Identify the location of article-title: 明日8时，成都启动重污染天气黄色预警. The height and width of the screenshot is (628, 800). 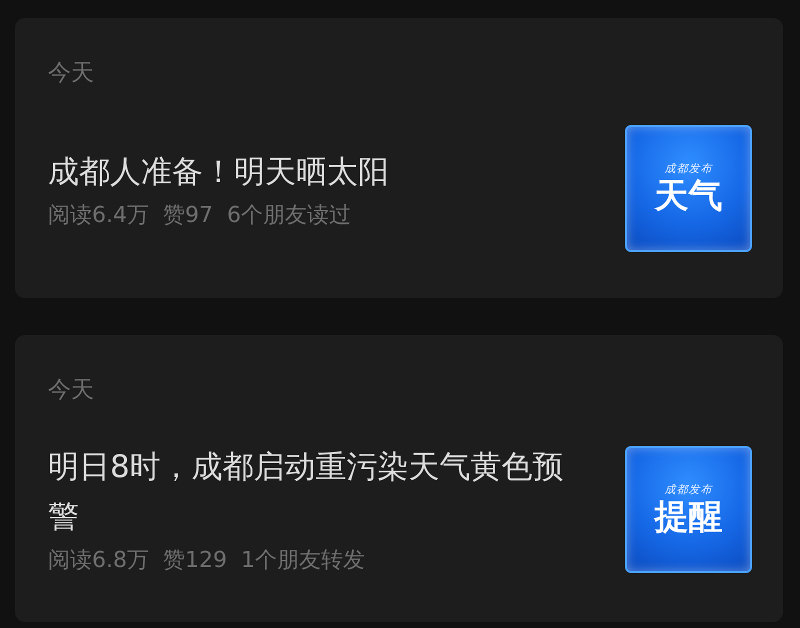
(306, 492).